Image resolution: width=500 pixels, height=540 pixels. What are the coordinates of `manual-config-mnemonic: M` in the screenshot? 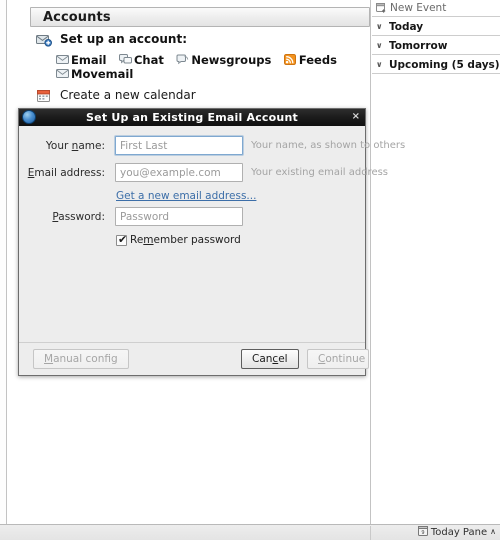 It's located at (49, 359).